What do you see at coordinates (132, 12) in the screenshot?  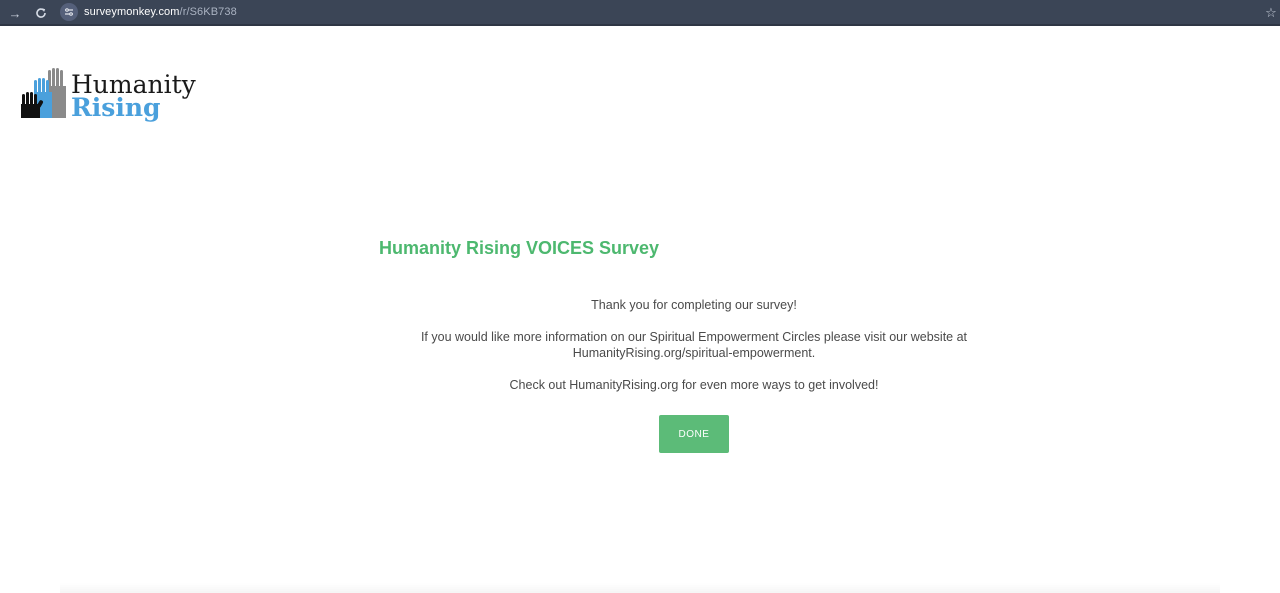 I see `url-host: surveymonkey.com` at bounding box center [132, 12].